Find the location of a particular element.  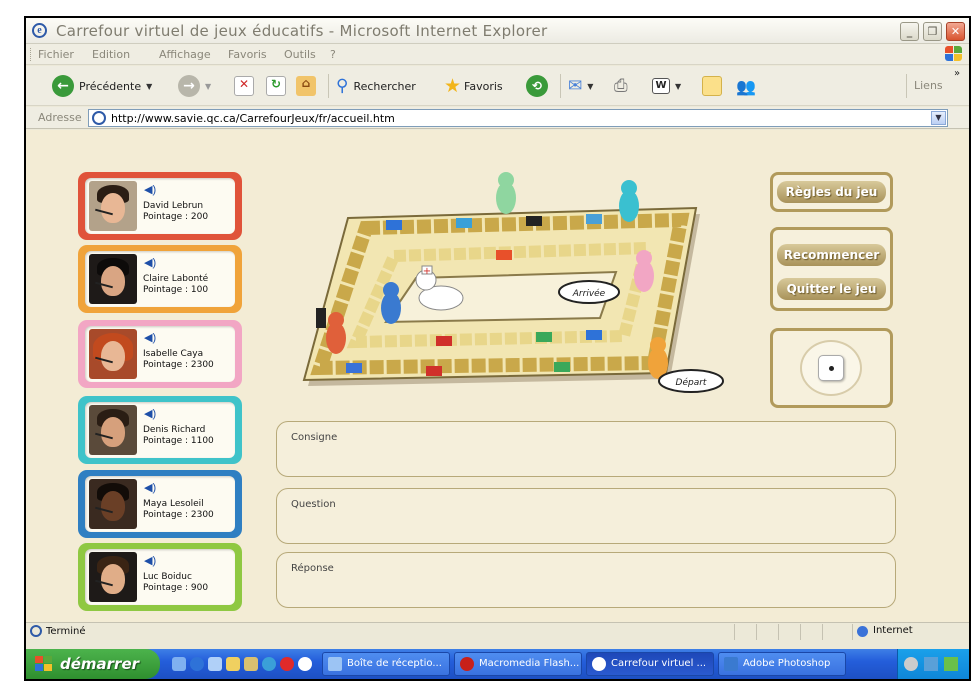

ie-quicklaunch-icon is located at coordinates (197, 664).